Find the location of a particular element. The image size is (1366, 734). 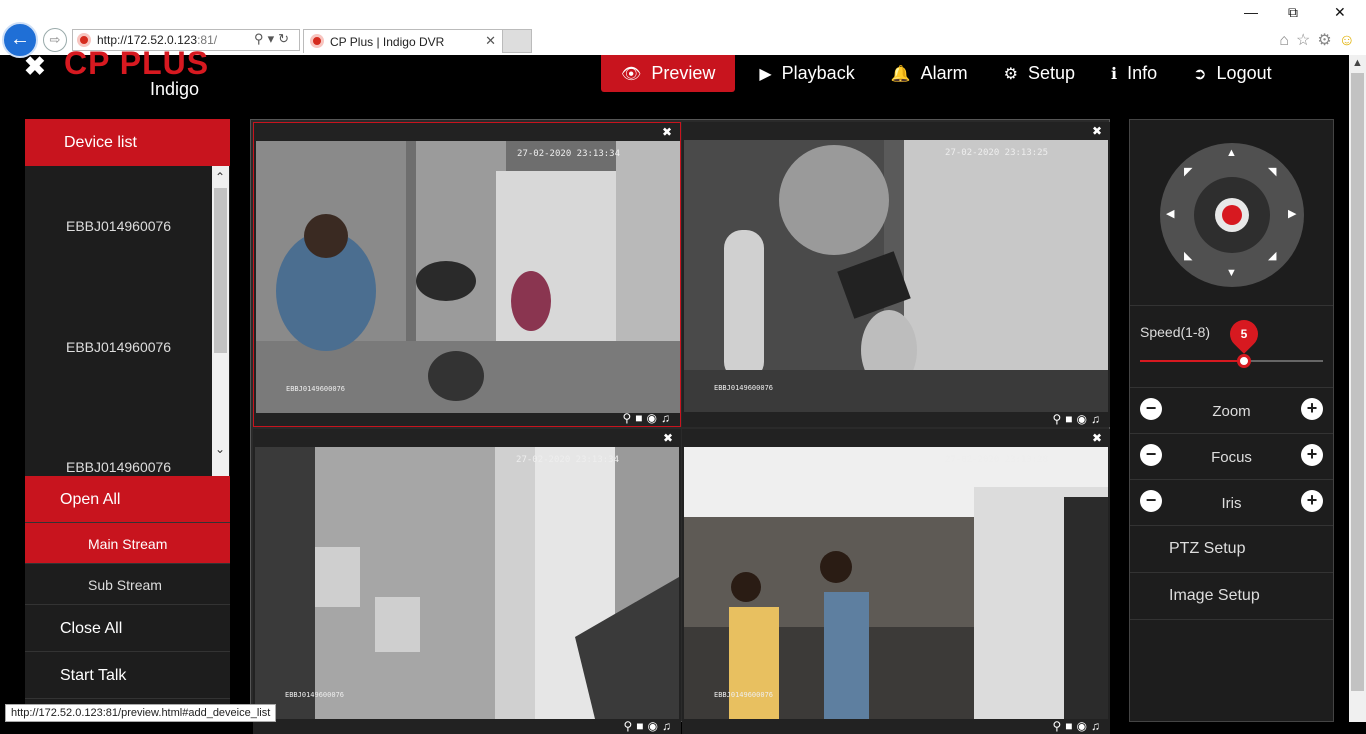

nav-alarm: 🔔 Alarm is located at coordinates (929, 73).